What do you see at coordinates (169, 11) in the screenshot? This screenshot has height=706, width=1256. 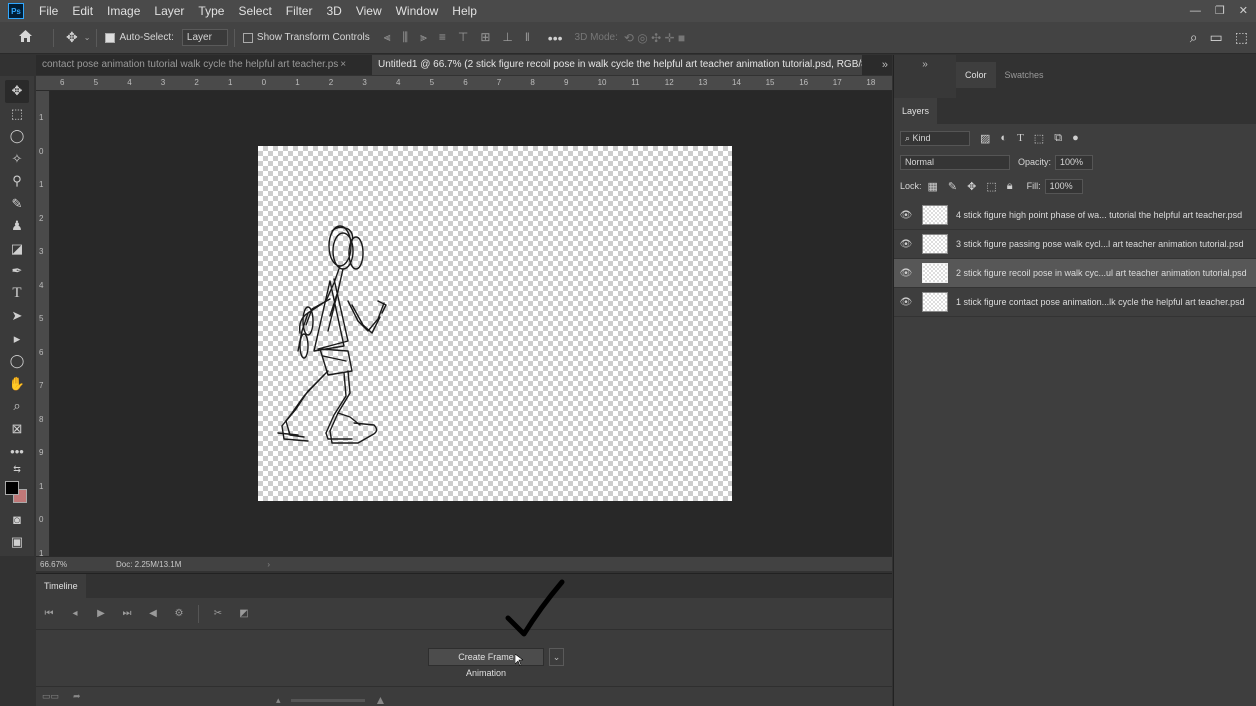 I see `menu-layer: Layer` at bounding box center [169, 11].